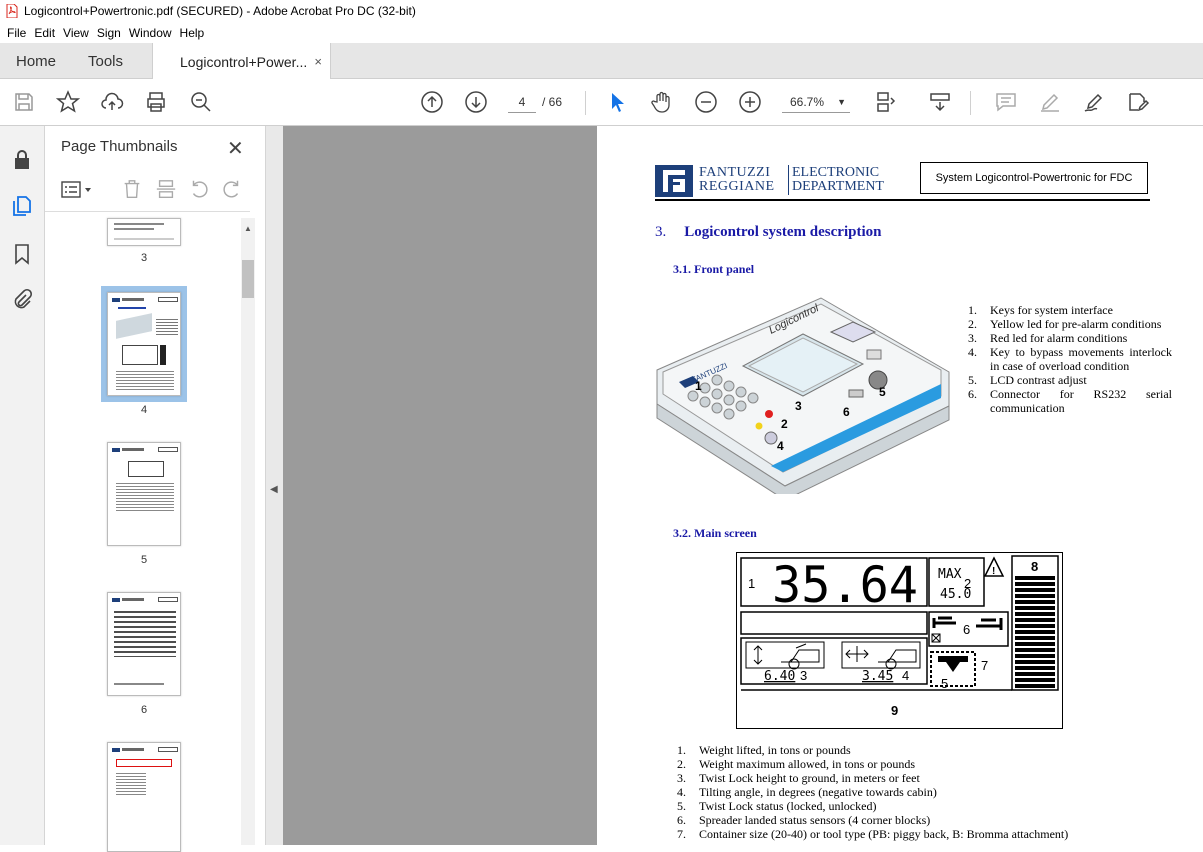  What do you see at coordinates (36, 61) in the screenshot?
I see `tab-home: Home` at bounding box center [36, 61].